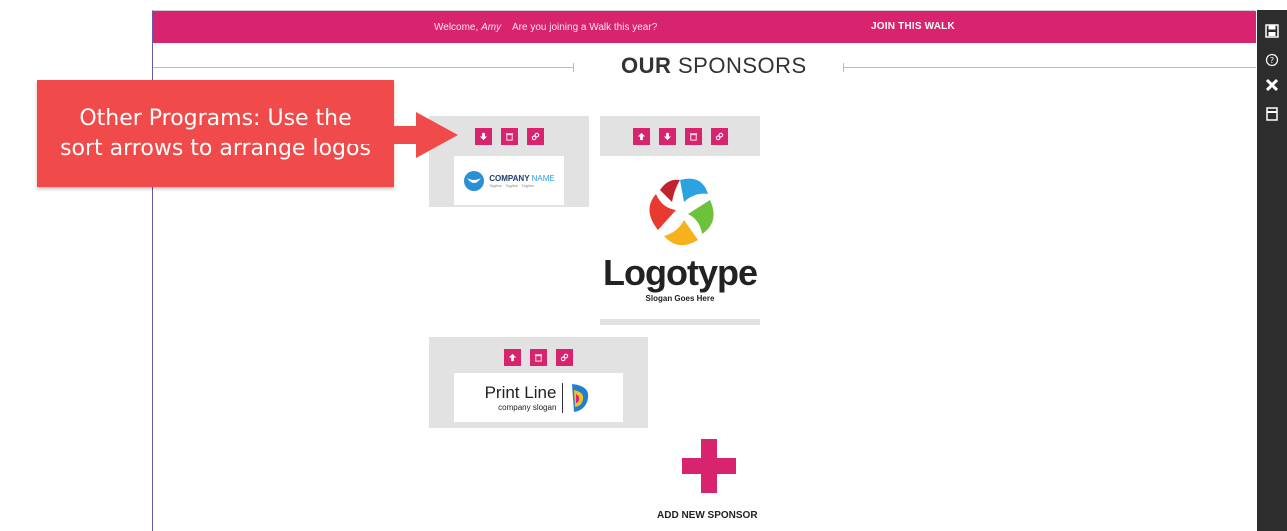  Describe the element at coordinates (215, 148) in the screenshot. I see `callout-line-2: sort arrows to arrange logos` at that location.